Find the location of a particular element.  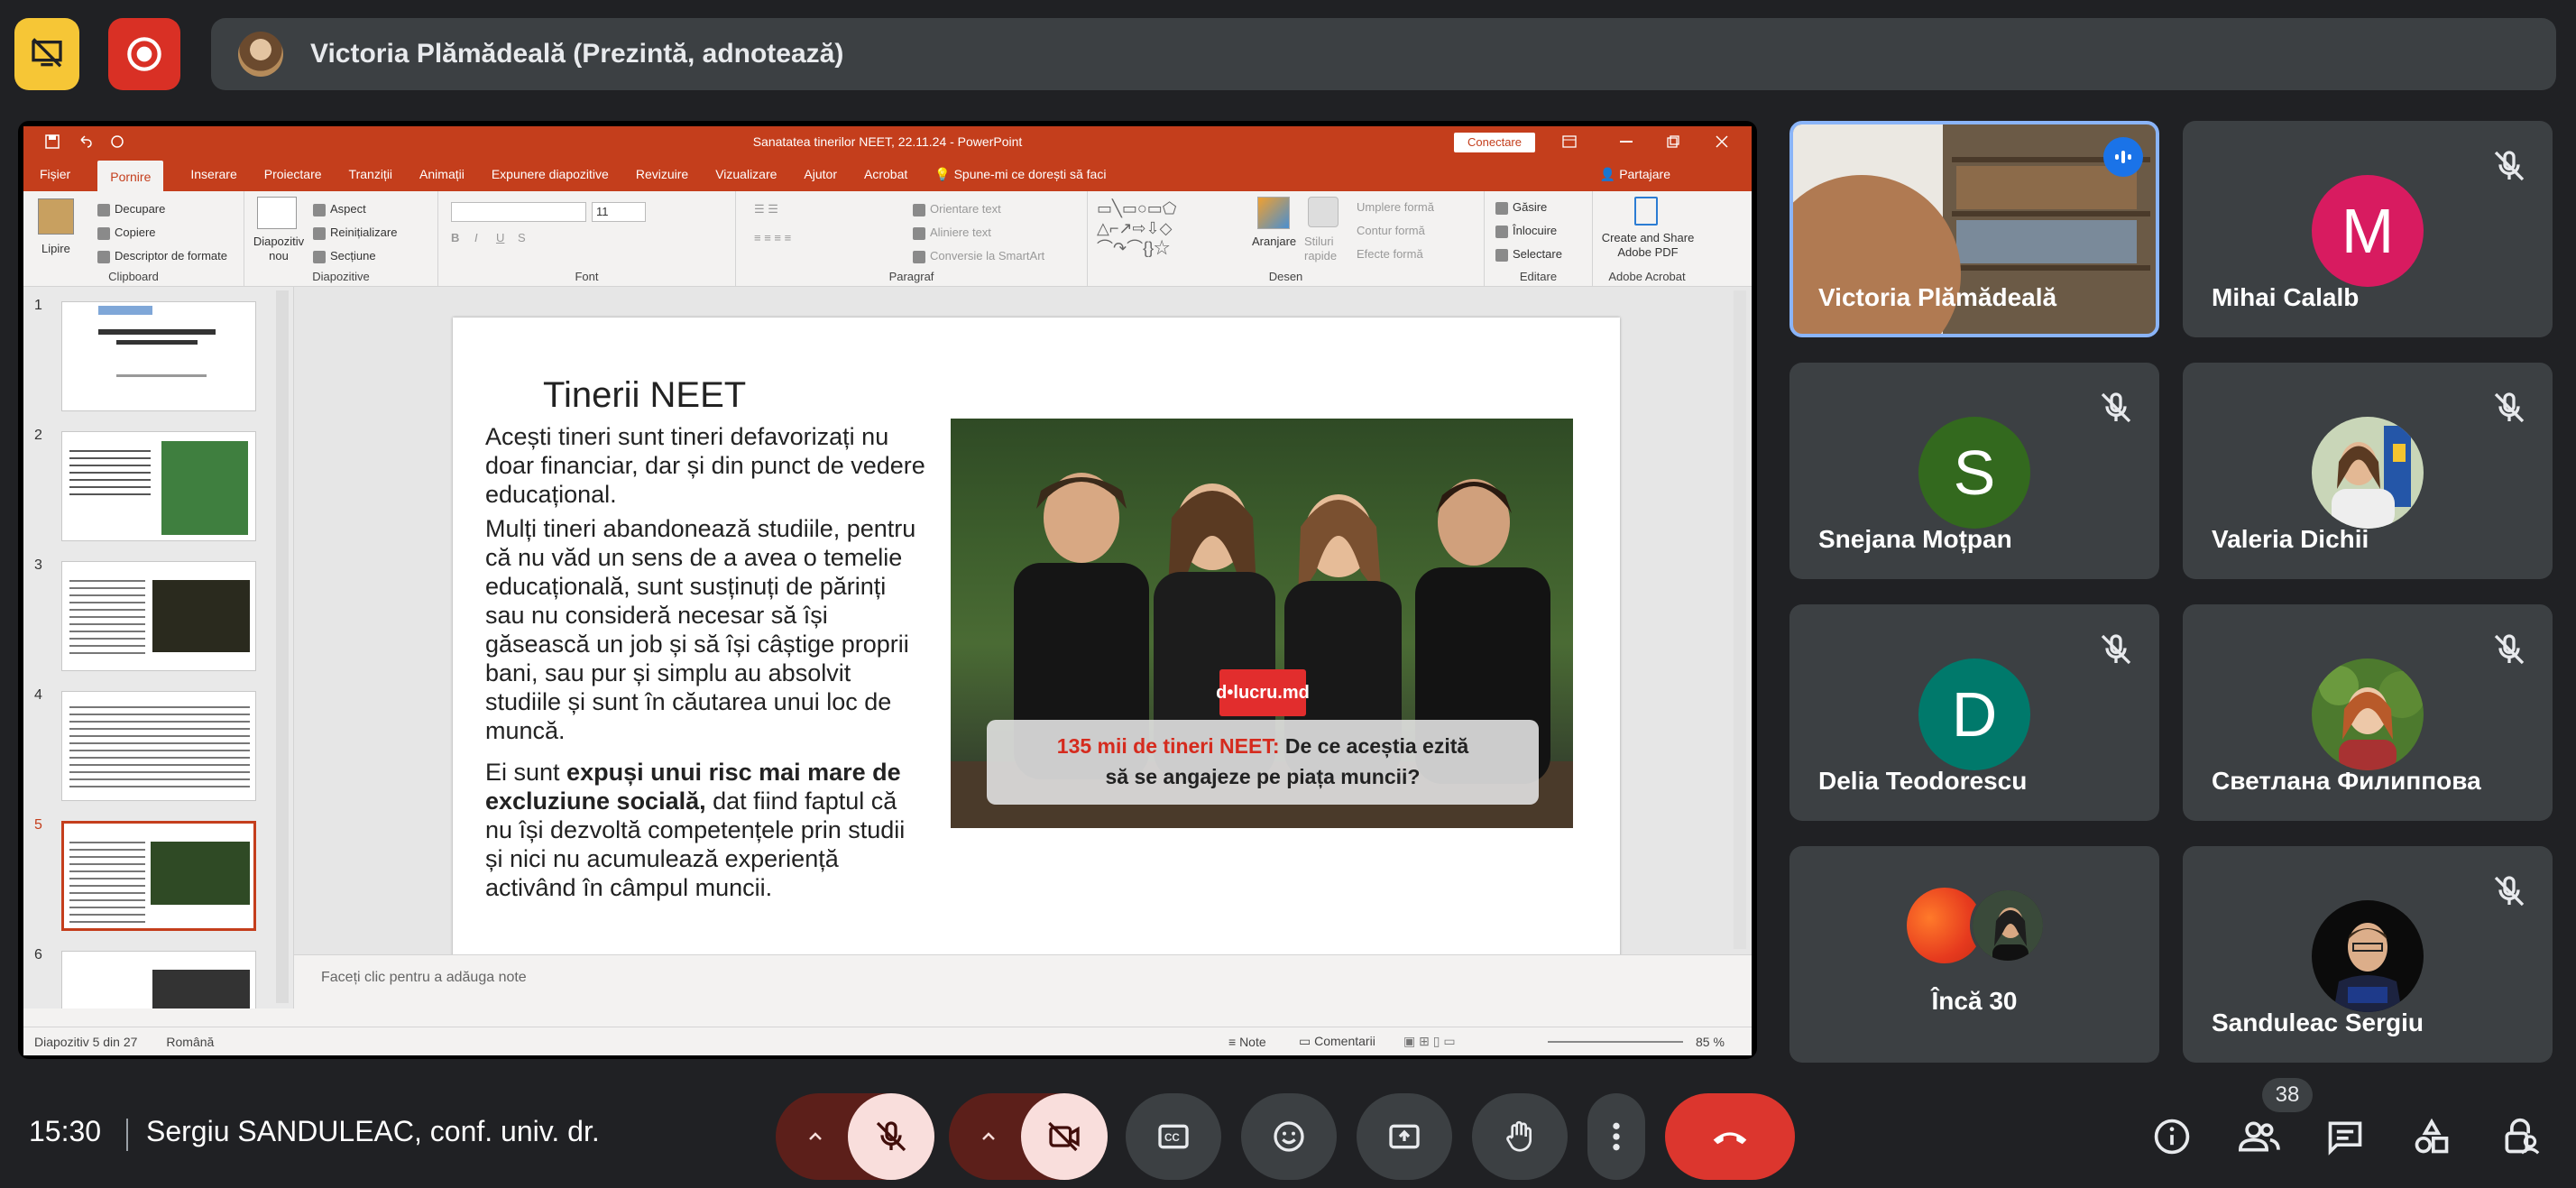

reactions-button is located at coordinates (1289, 1136).